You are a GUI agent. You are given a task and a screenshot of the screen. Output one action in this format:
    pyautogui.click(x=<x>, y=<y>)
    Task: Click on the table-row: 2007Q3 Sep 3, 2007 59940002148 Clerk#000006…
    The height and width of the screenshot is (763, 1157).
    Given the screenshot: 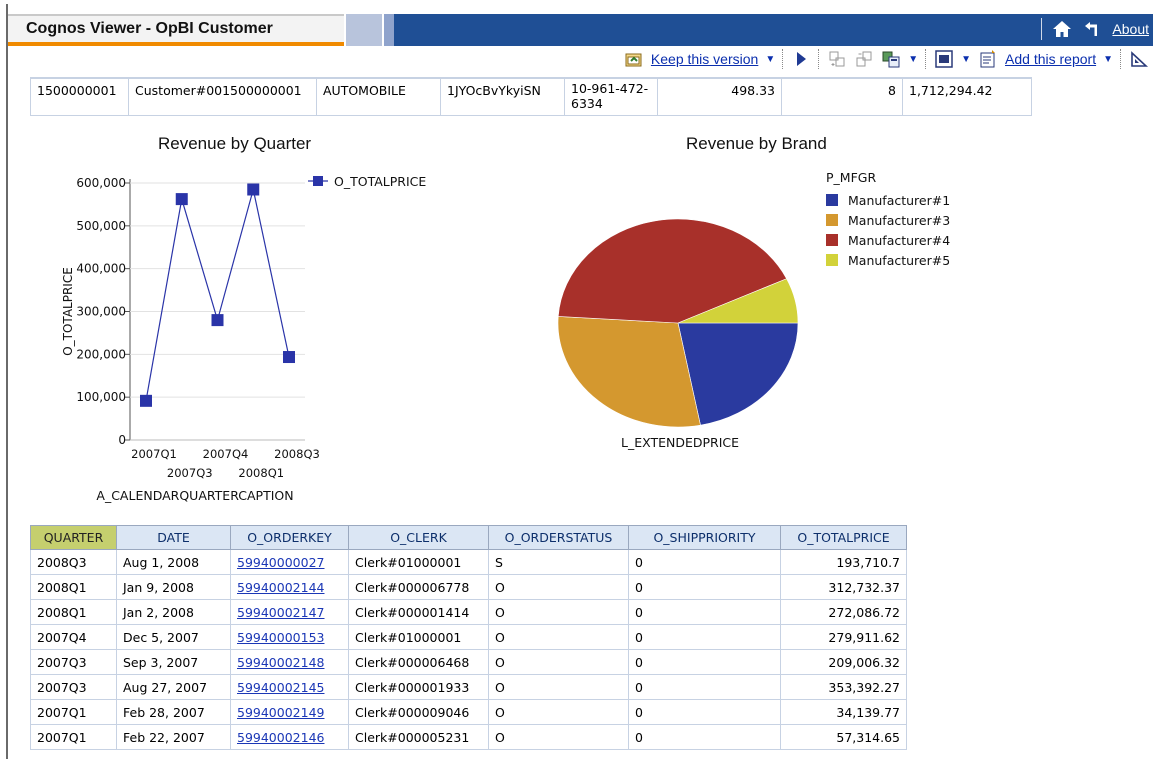 What is the action you would take?
    pyautogui.click(x=468, y=662)
    